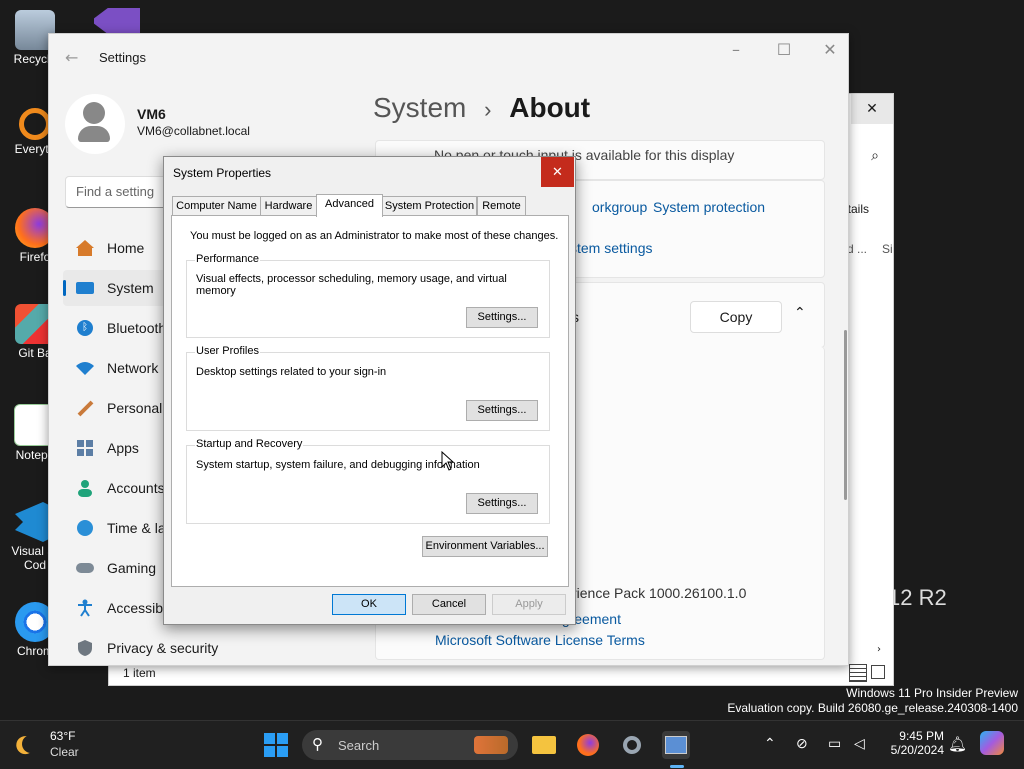 This screenshot has width=1024, height=769. Describe the element at coordinates (85, 408) in the screenshot. I see `brush-icon` at that location.